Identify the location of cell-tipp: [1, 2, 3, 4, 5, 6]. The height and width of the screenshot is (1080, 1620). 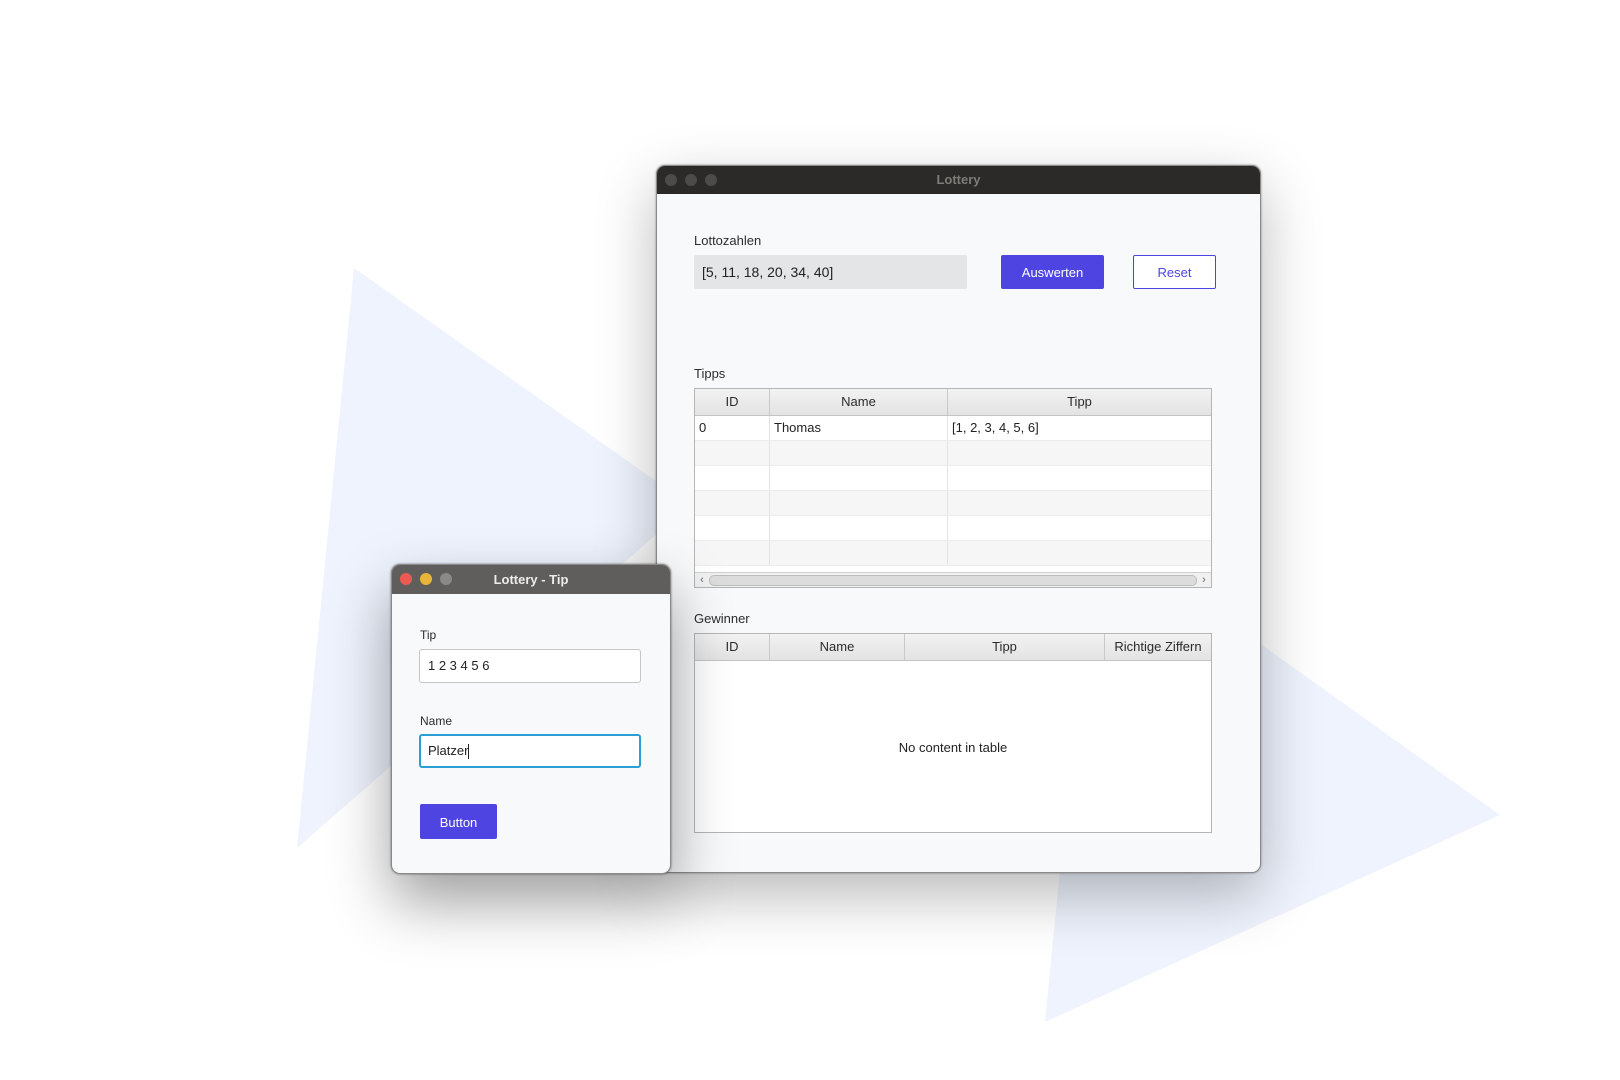
(995, 427).